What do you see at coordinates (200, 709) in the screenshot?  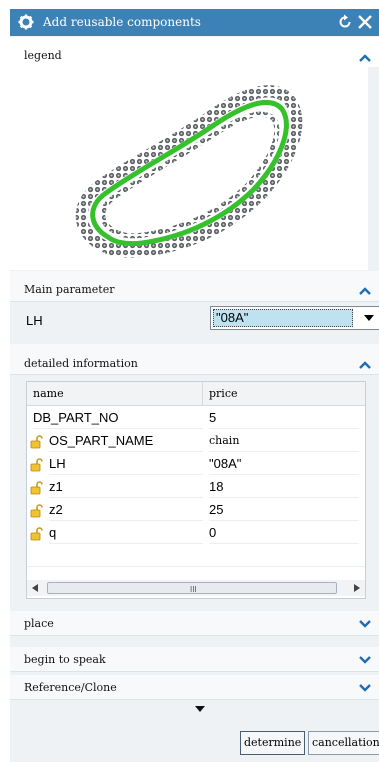 I see `more-options-icon` at bounding box center [200, 709].